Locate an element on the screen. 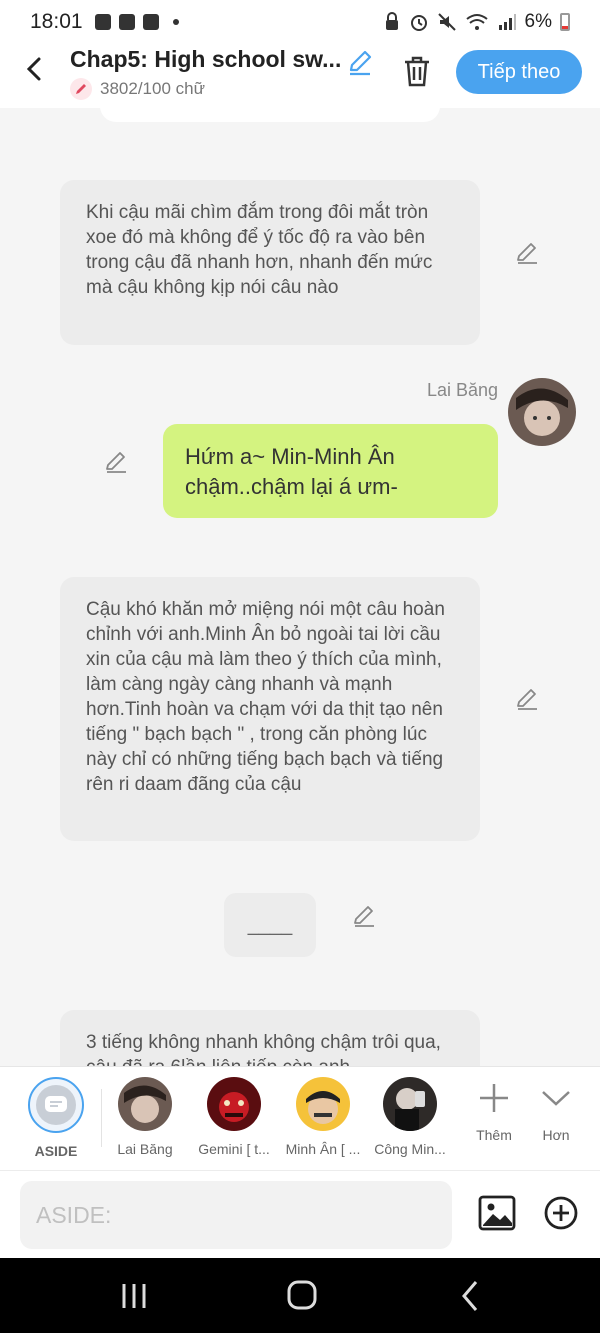 The height and width of the screenshot is (1333, 600). aside-avatar is located at coordinates (56, 1105).